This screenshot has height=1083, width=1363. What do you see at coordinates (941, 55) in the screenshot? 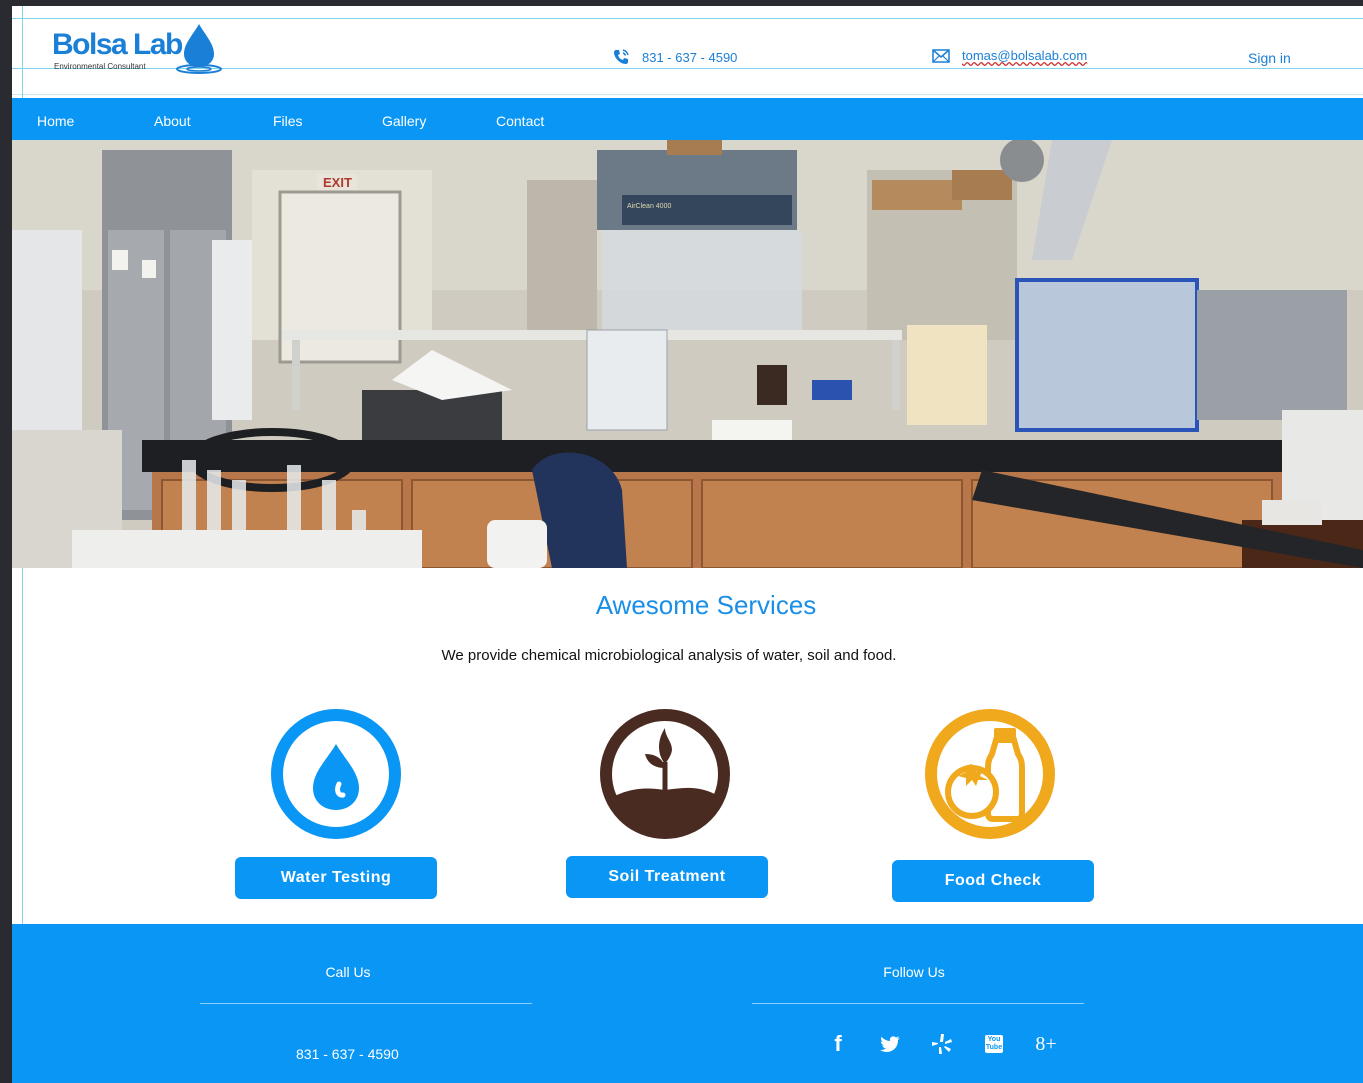
I see `envelope-icon` at bounding box center [941, 55].